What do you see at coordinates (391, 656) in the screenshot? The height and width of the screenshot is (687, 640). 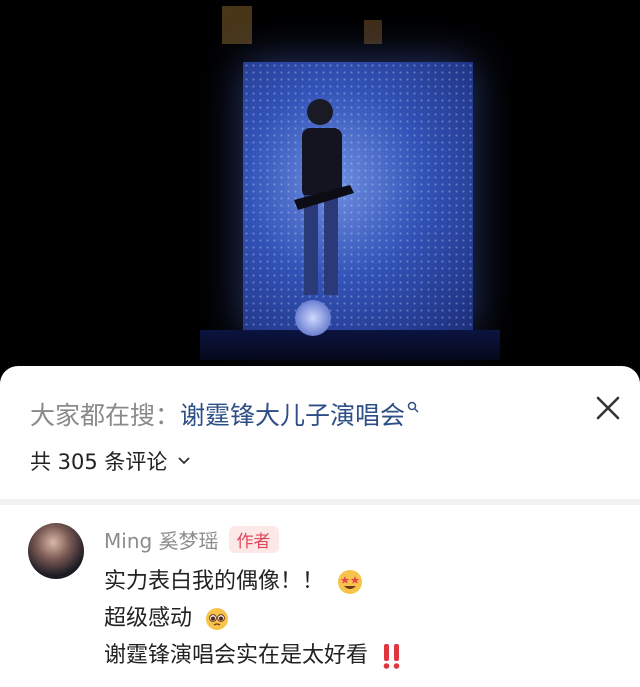 I see `double-exclamation-icon` at bounding box center [391, 656].